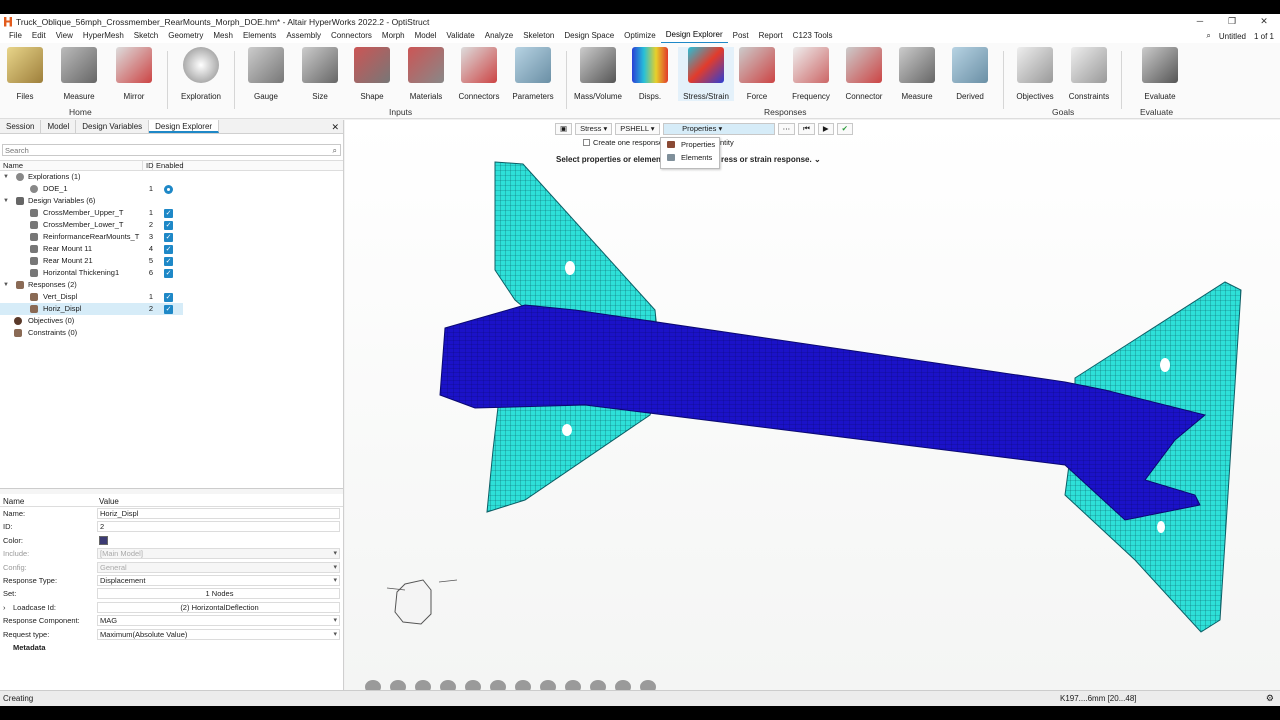 Image resolution: width=1280 pixels, height=720 pixels. Describe the element at coordinates (266, 74) in the screenshot. I see `gauge-tool: Gauge` at that location.